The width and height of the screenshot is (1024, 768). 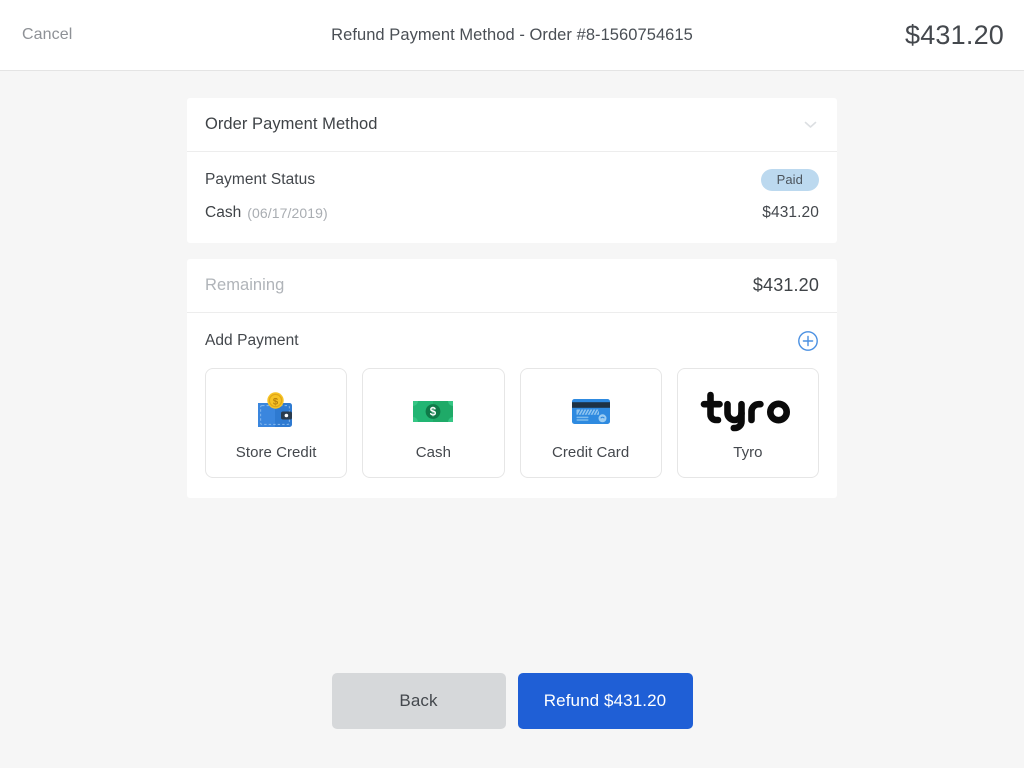 What do you see at coordinates (276, 452) in the screenshot?
I see `payment-method-tile-label: Store Credit` at bounding box center [276, 452].